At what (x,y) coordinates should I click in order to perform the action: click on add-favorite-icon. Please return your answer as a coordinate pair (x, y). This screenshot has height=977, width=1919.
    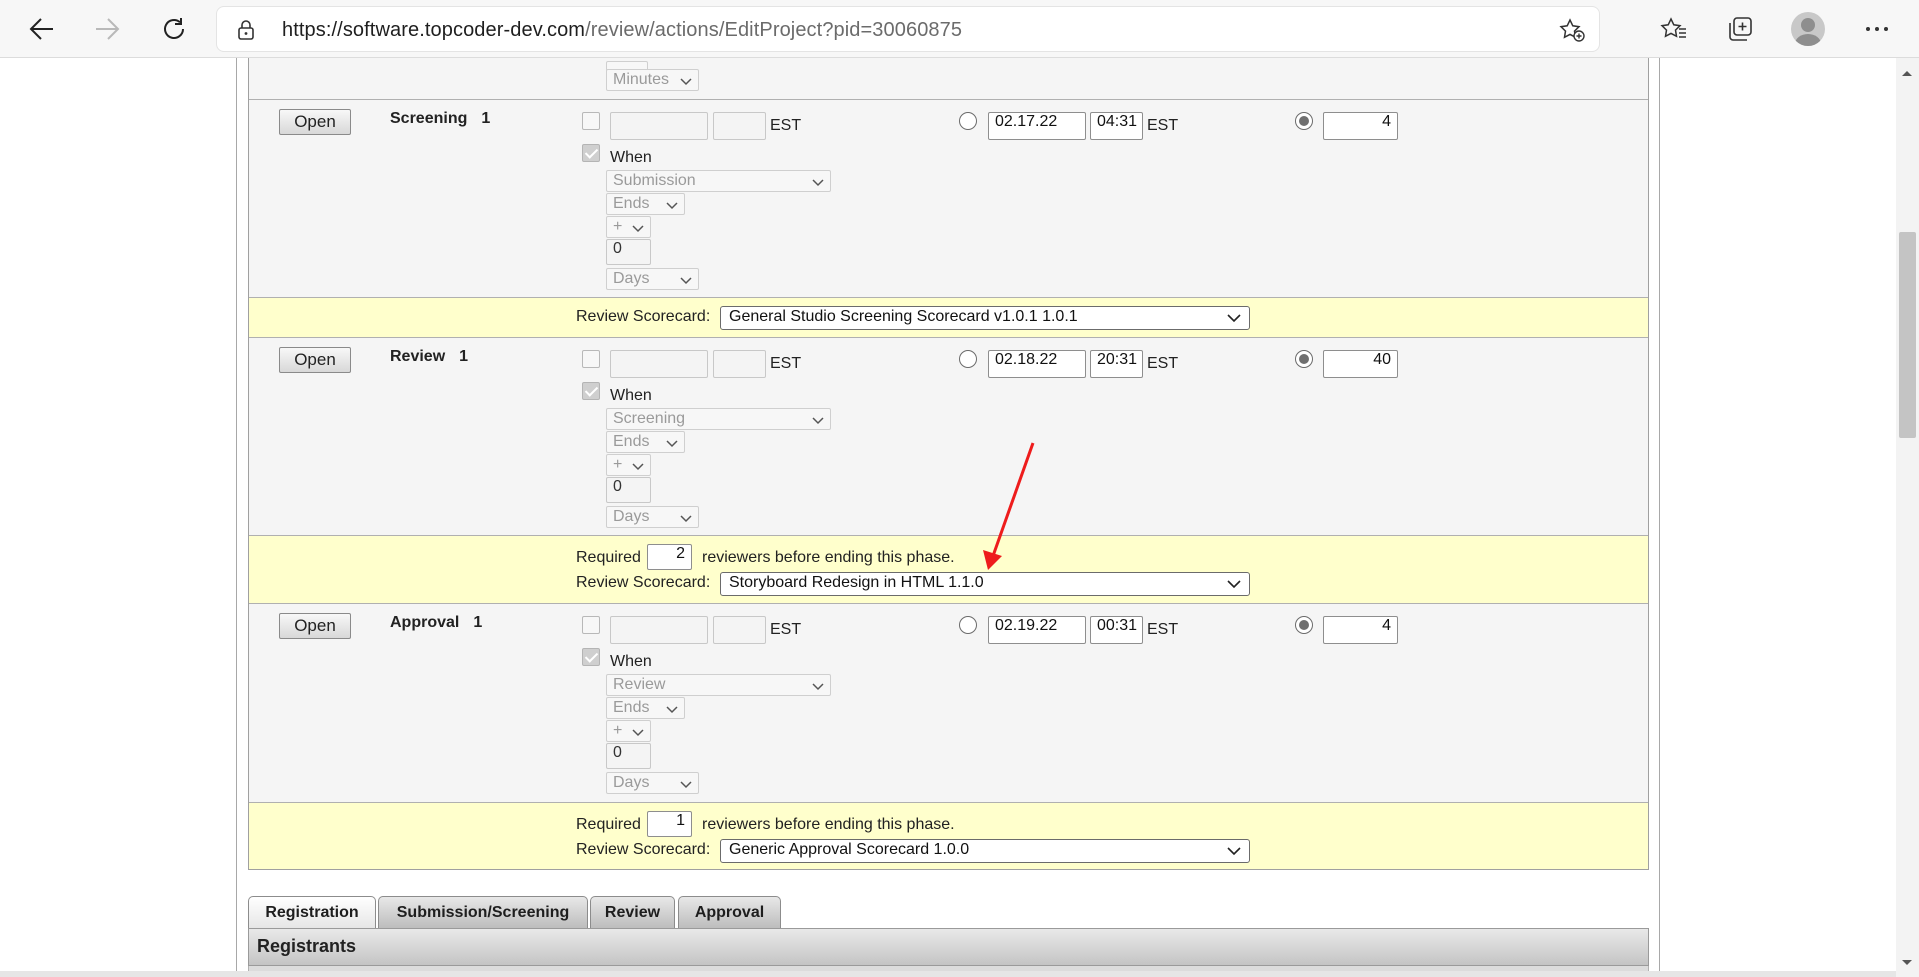
    Looking at the image, I should click on (1572, 32).